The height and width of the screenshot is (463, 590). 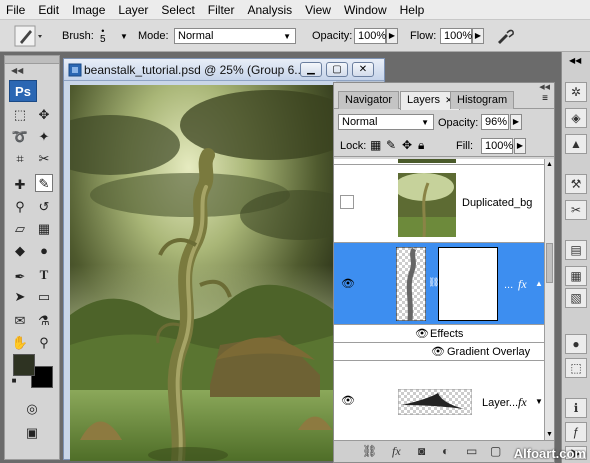 What do you see at coordinates (48, 10) in the screenshot?
I see `menu-edit: Edit` at bounding box center [48, 10].